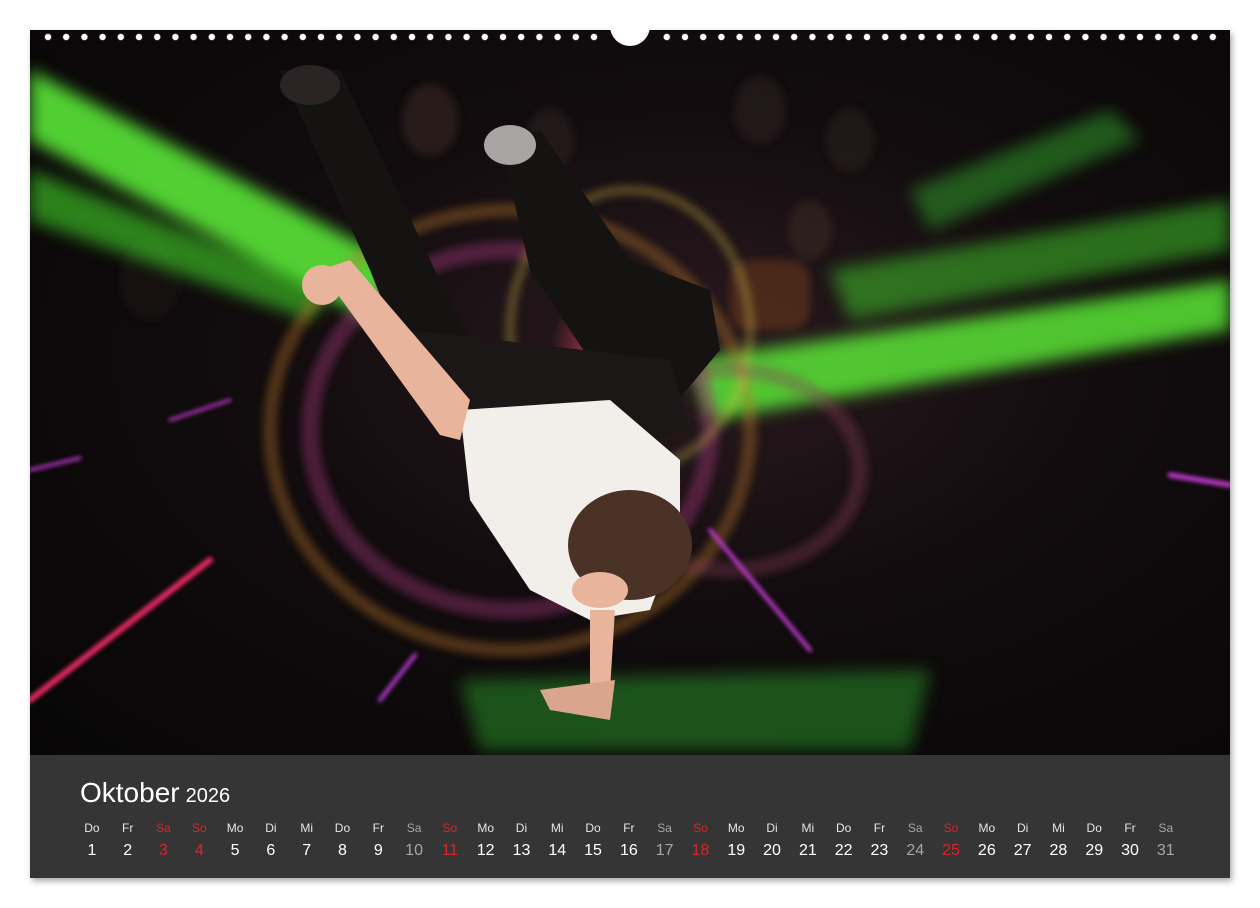  What do you see at coordinates (808, 840) in the screenshot?
I see `day-column: Mi 21` at bounding box center [808, 840].